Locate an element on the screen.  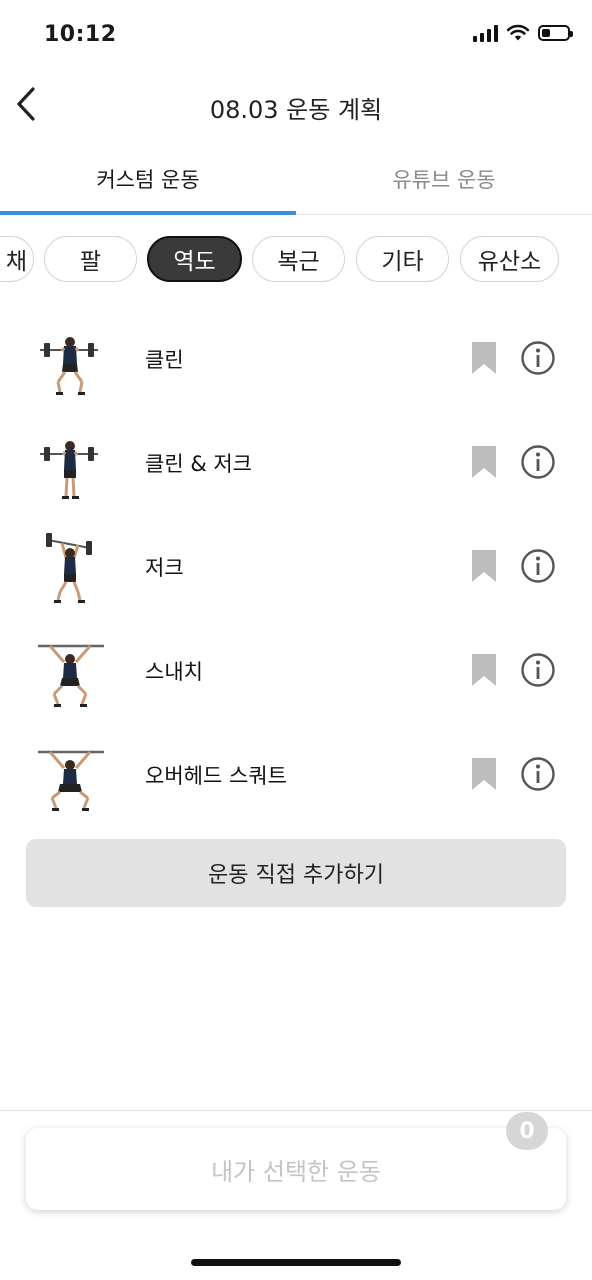
chip-abs: 복근 is located at coordinates (298, 259).